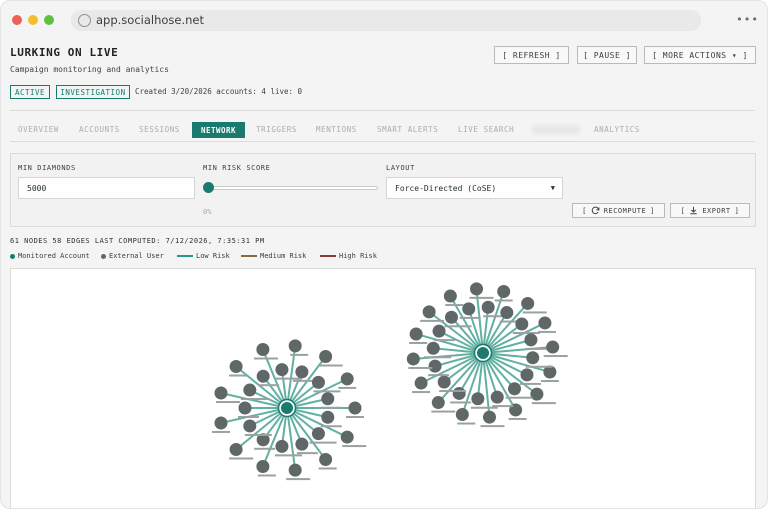 This screenshot has width=768, height=509. I want to click on recompute-button: [ RECOMPUTE ], so click(618, 210).